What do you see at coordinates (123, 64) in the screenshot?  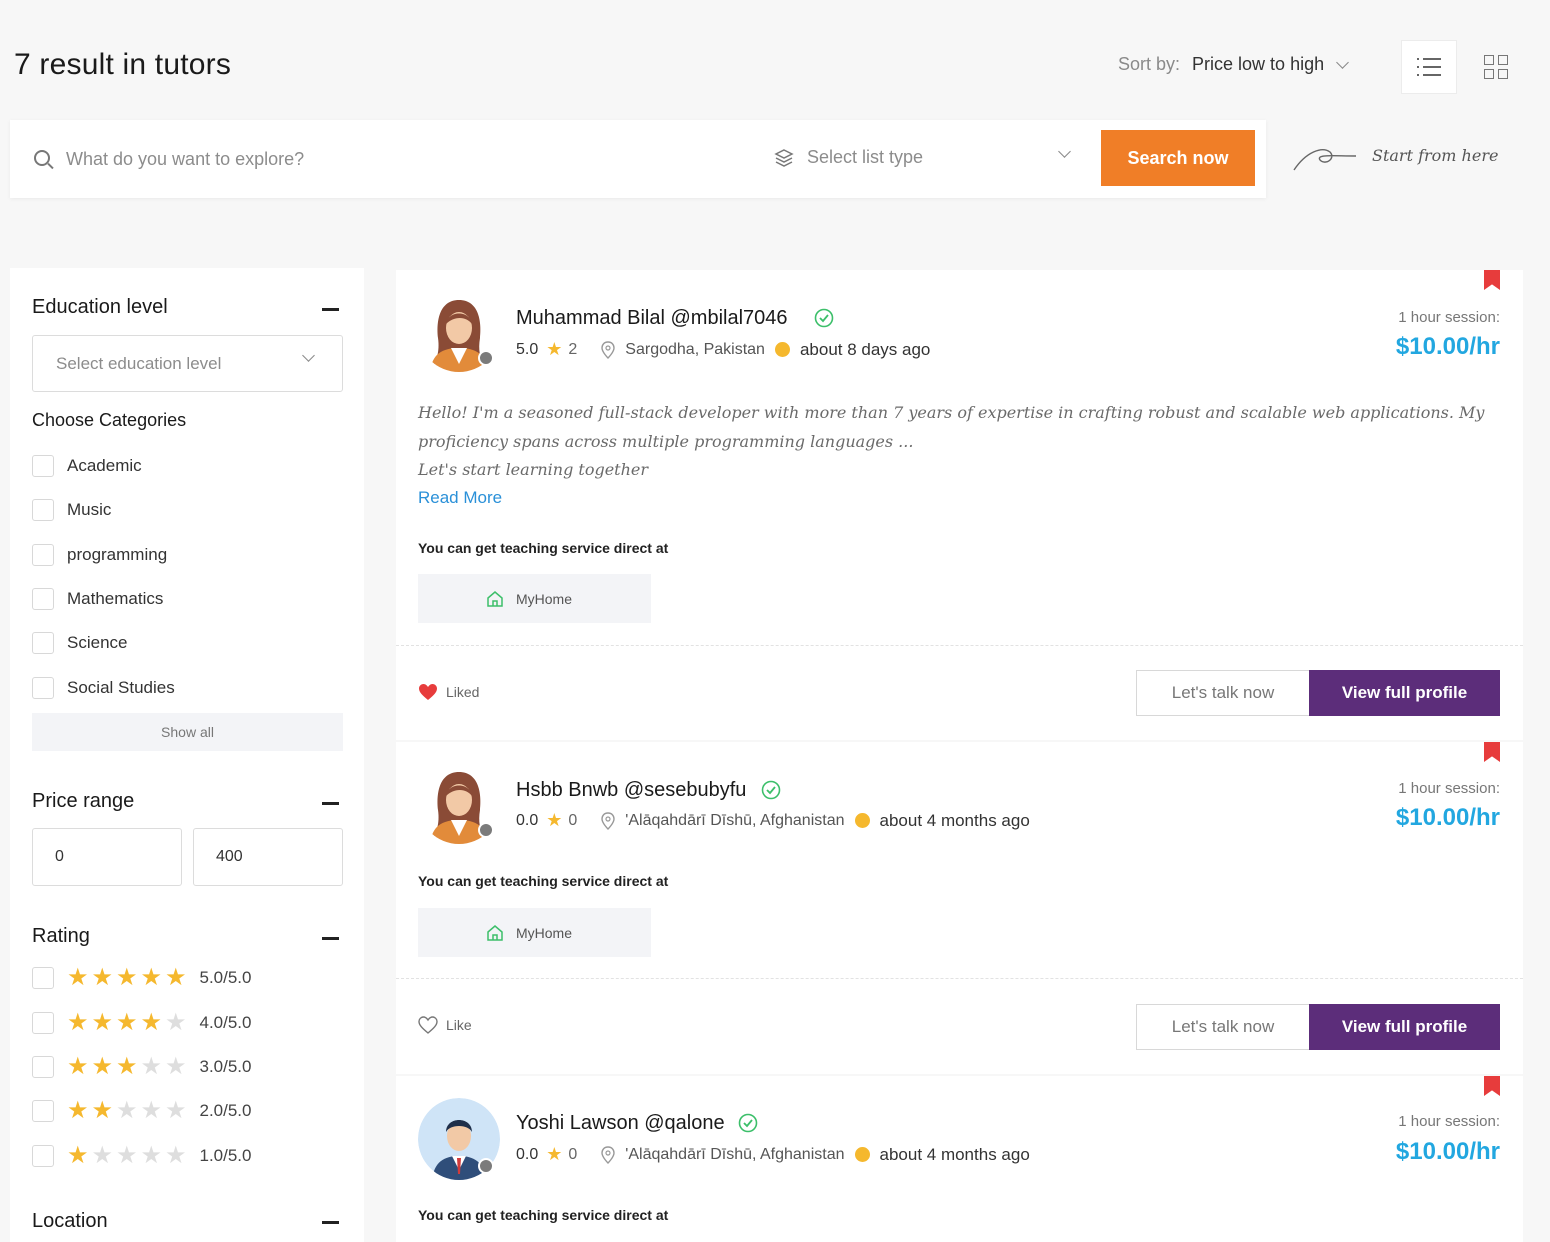 I see `page-title: 7 result in tutors` at bounding box center [123, 64].